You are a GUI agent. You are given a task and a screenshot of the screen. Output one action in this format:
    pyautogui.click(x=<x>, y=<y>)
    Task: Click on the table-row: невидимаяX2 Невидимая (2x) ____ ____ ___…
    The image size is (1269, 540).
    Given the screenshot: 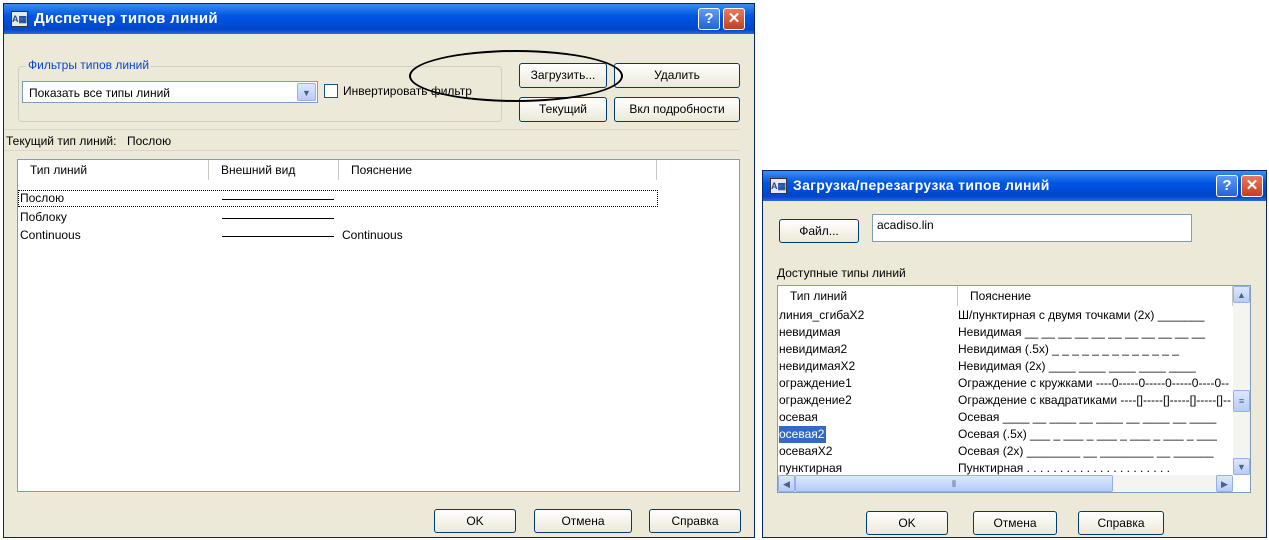 What is the action you would take?
    pyautogui.click(x=1014, y=366)
    